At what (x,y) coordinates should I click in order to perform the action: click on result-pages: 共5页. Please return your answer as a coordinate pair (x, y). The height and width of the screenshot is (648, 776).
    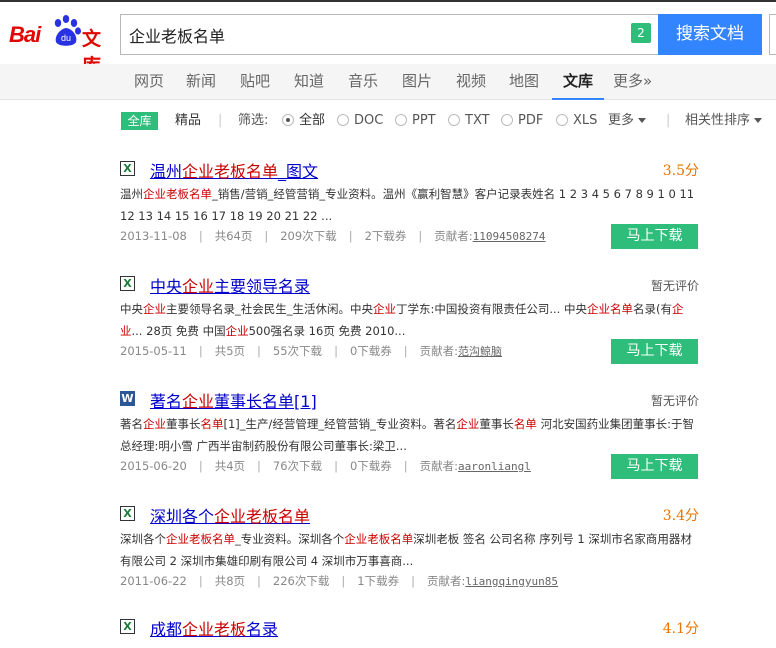
    Looking at the image, I should click on (230, 351).